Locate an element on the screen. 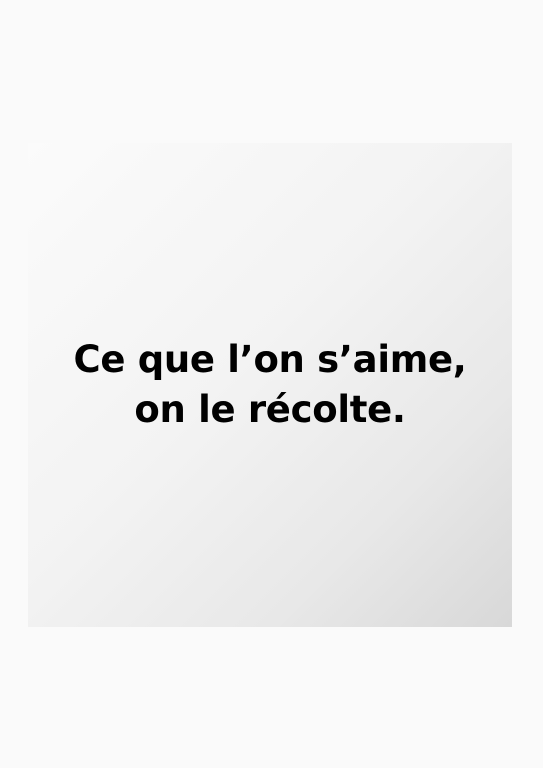 This screenshot has width=543, height=768. quote-text: Ce que l’on s’aime, on le récolte. is located at coordinates (269, 385).